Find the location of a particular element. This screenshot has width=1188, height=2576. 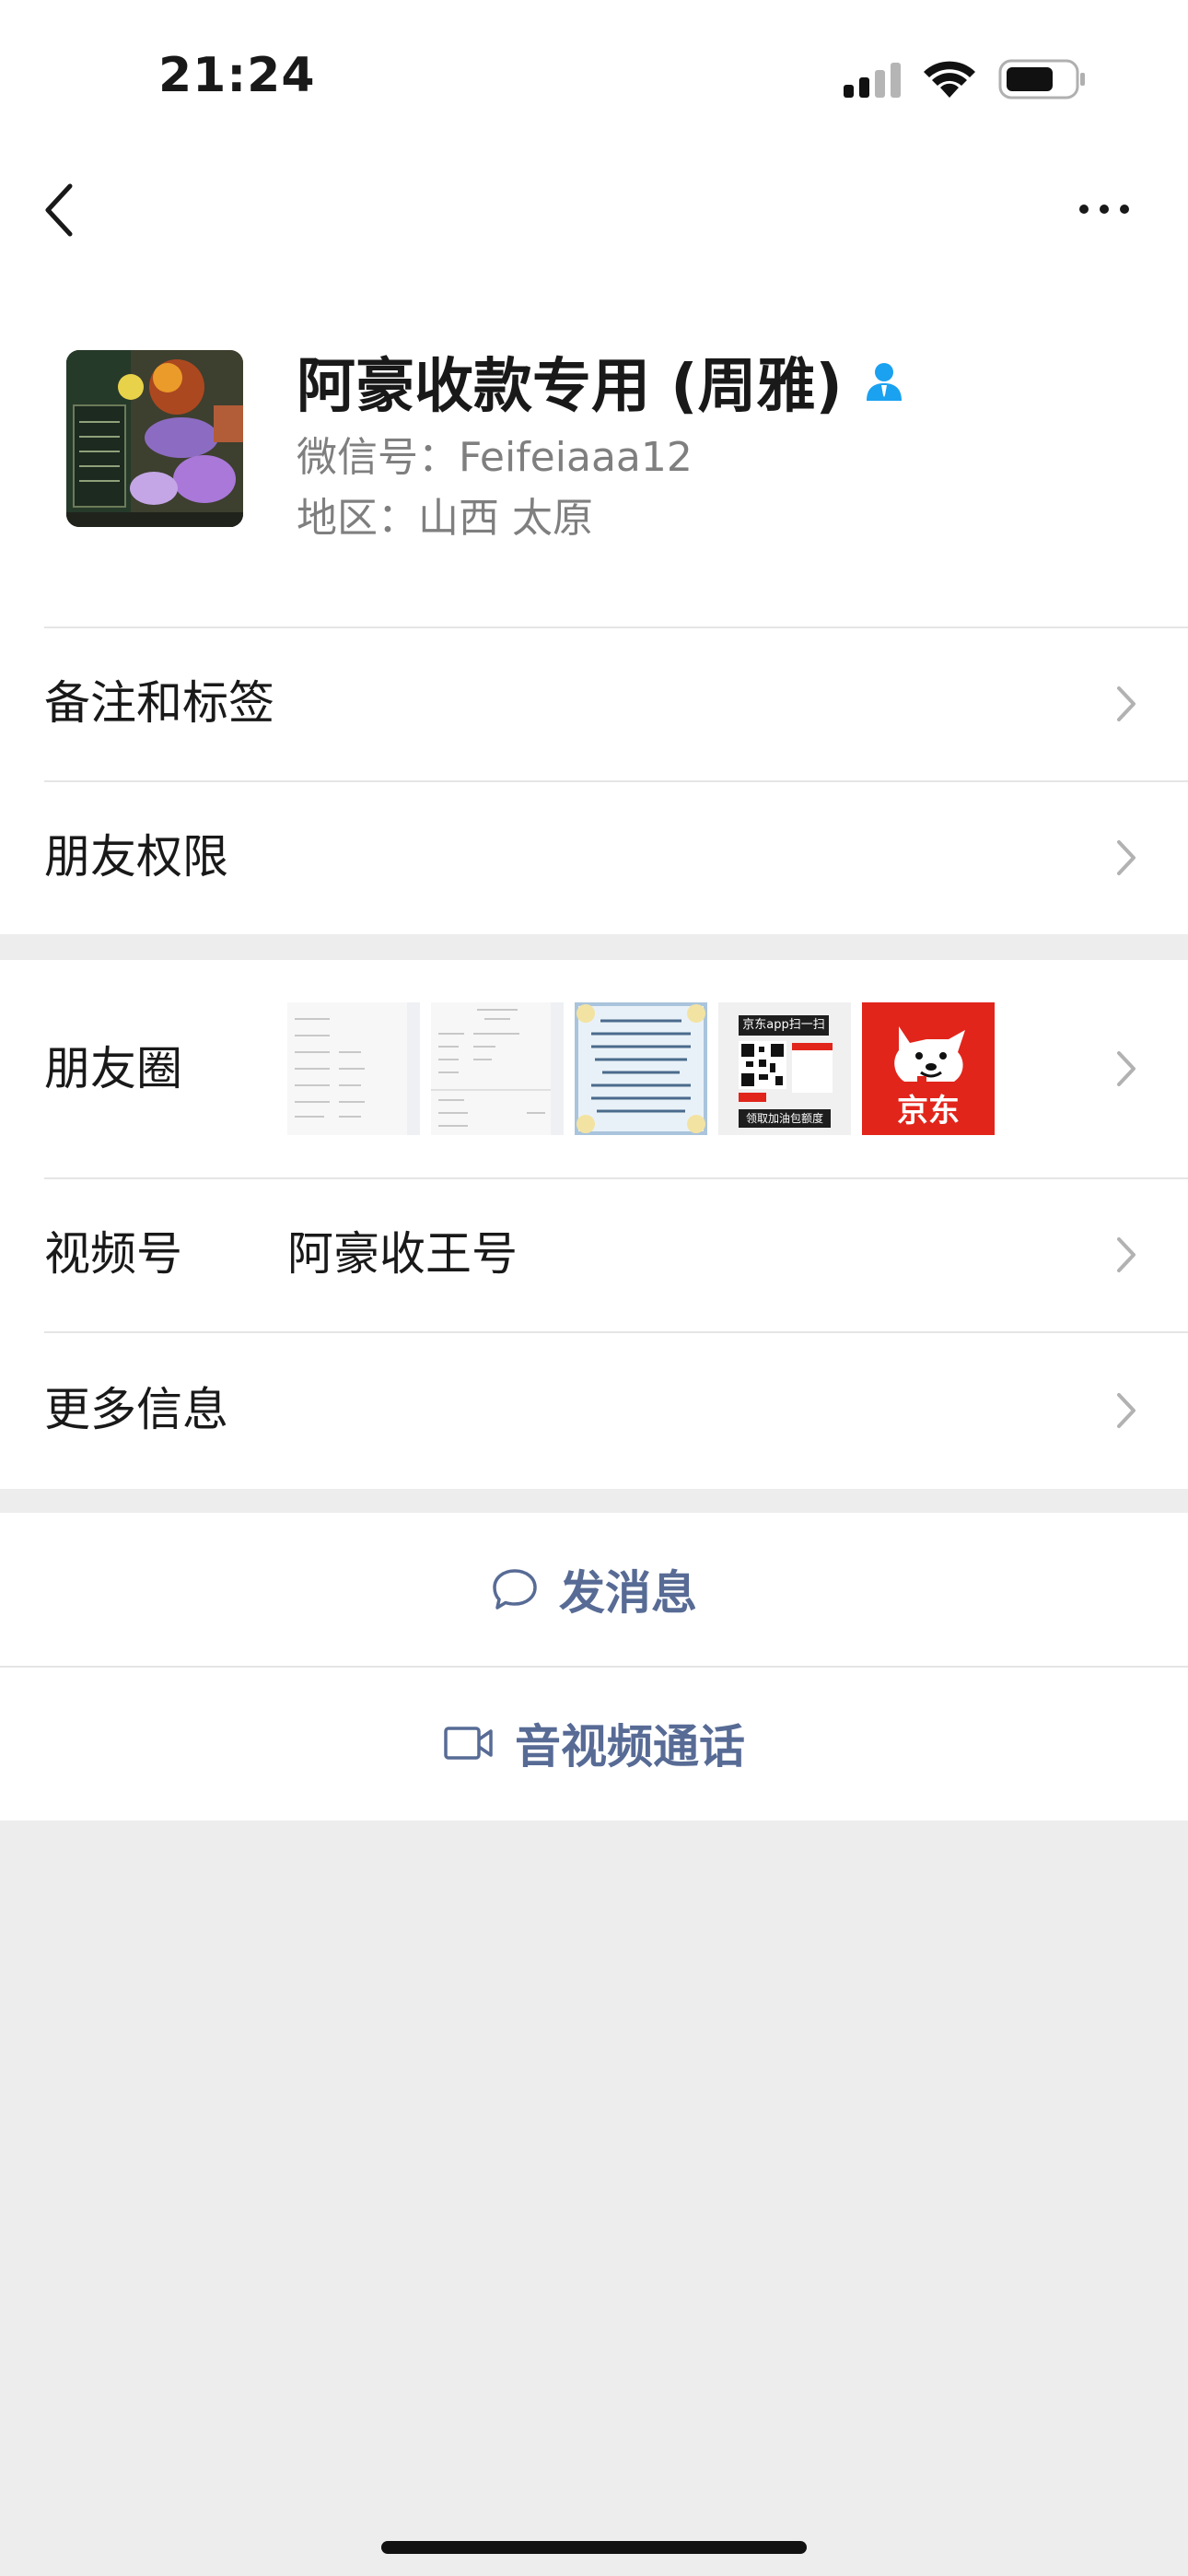

enterprise-contact-icon is located at coordinates (884, 382).